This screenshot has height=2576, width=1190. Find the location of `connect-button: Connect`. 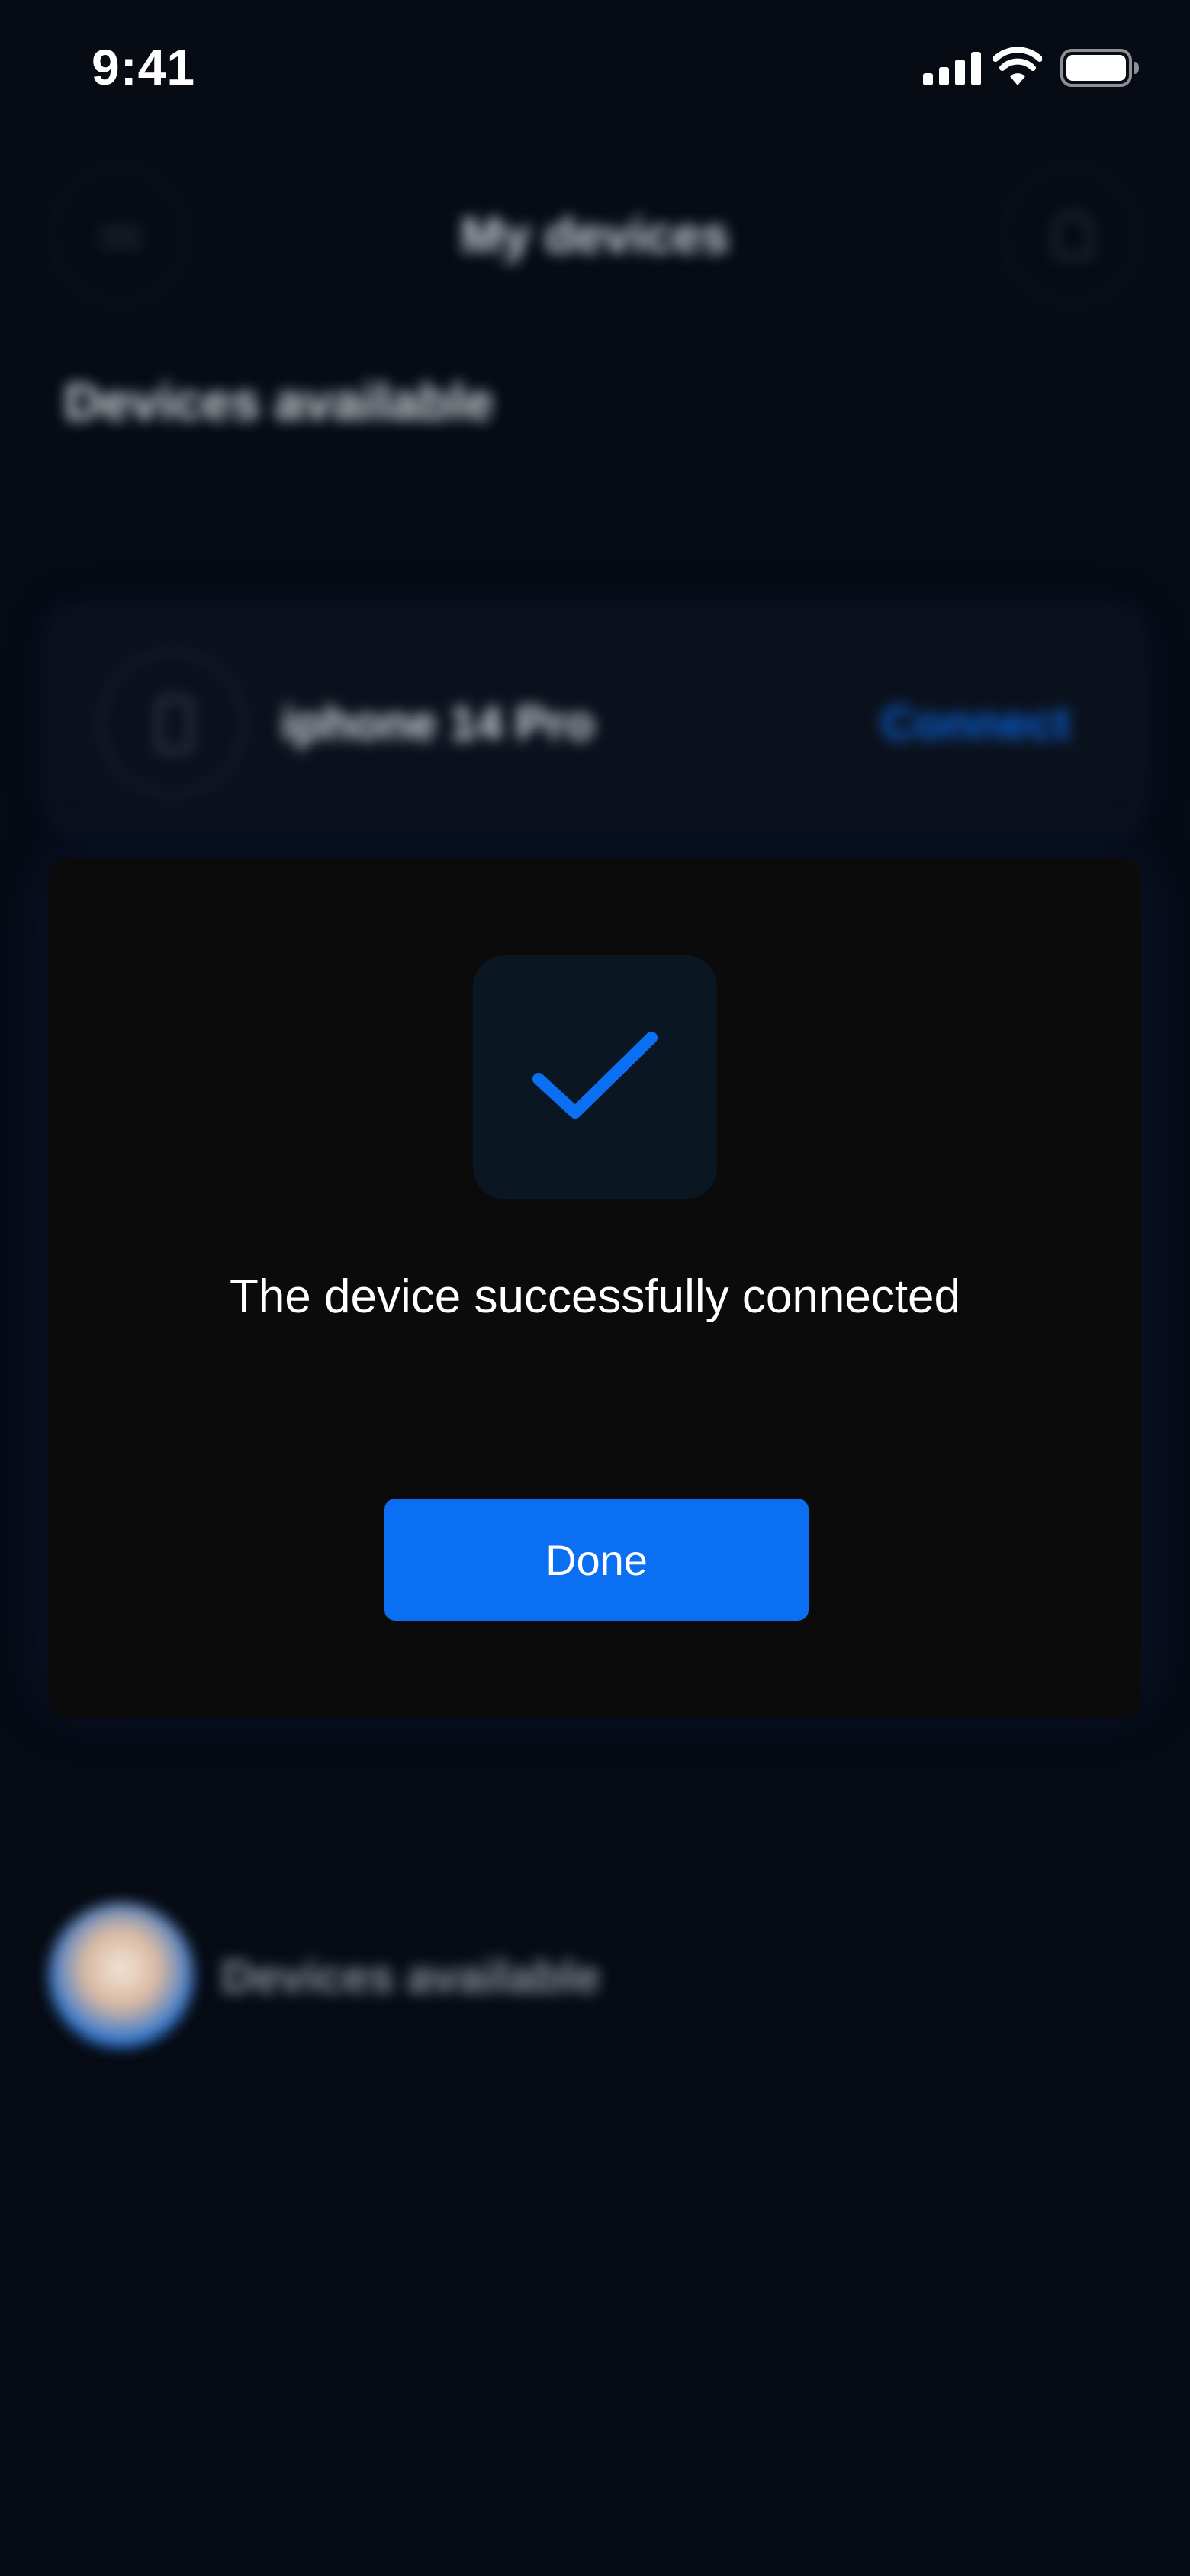

connect-button: Connect is located at coordinates (975, 724).